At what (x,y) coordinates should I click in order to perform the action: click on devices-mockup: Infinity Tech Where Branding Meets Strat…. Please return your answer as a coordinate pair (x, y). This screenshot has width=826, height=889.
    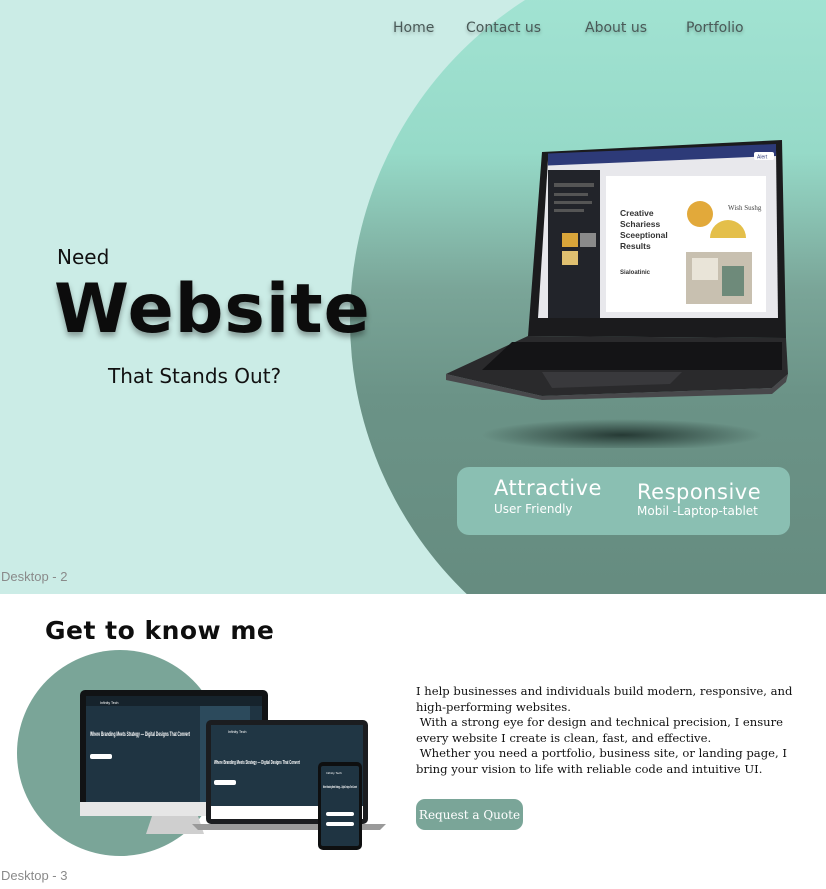
    Looking at the image, I should click on (233, 770).